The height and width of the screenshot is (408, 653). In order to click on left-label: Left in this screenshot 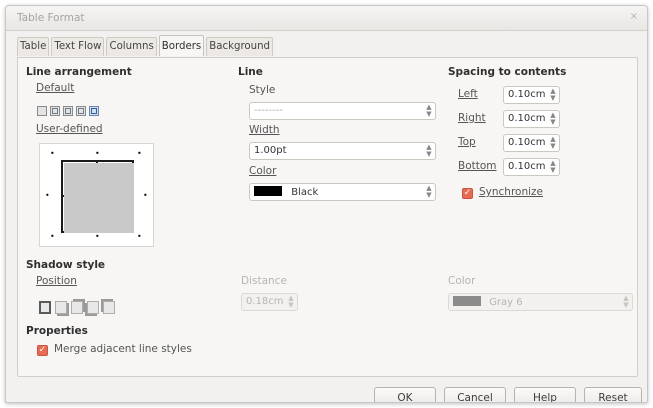, I will do `click(468, 94)`.